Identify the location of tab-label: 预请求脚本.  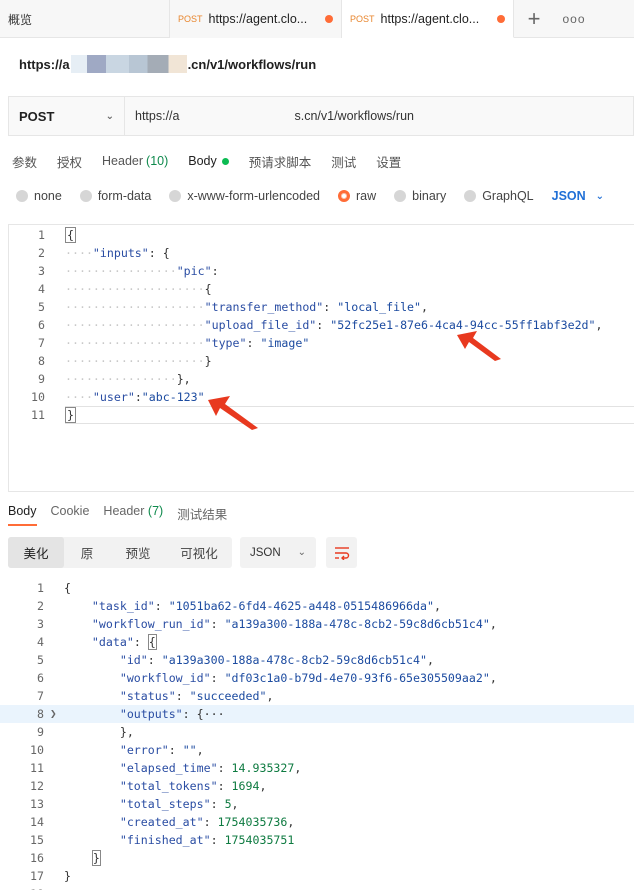
(280, 162).